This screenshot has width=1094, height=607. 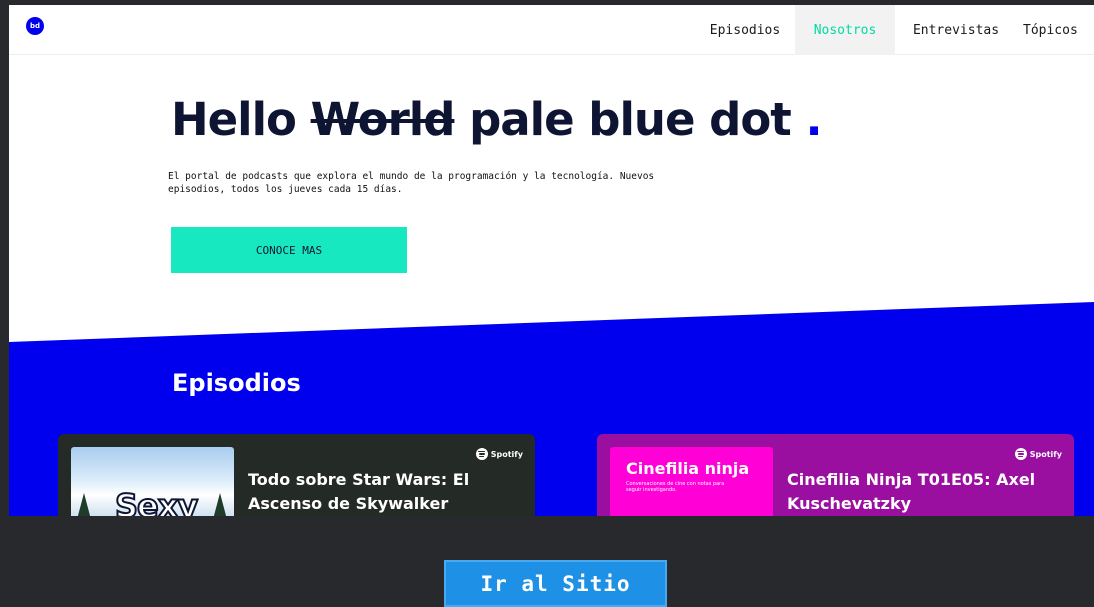 I want to click on nav-link-entrevistas: Entrevistas, so click(x=956, y=30).